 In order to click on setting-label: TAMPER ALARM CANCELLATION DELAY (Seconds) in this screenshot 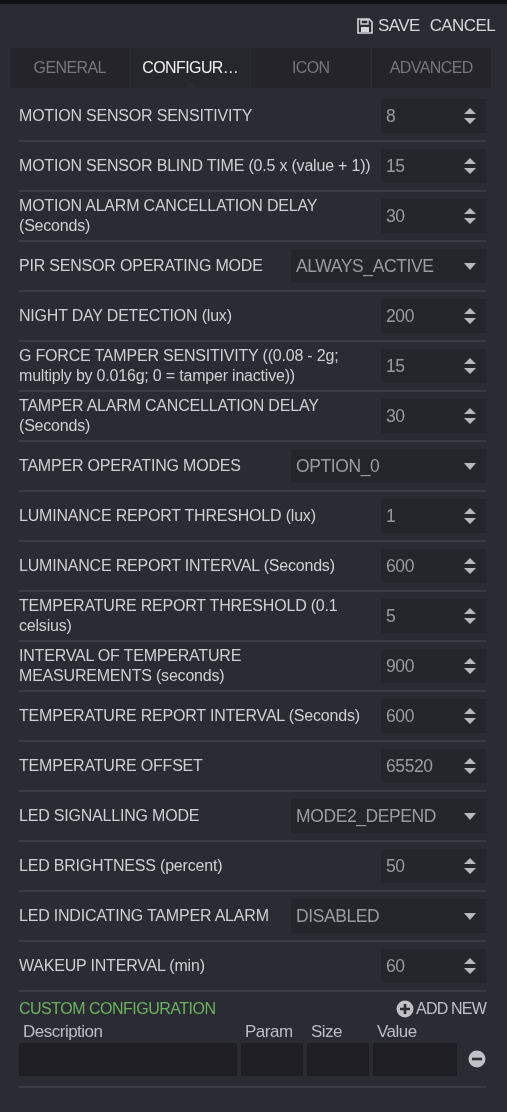, I will do `click(169, 416)`.